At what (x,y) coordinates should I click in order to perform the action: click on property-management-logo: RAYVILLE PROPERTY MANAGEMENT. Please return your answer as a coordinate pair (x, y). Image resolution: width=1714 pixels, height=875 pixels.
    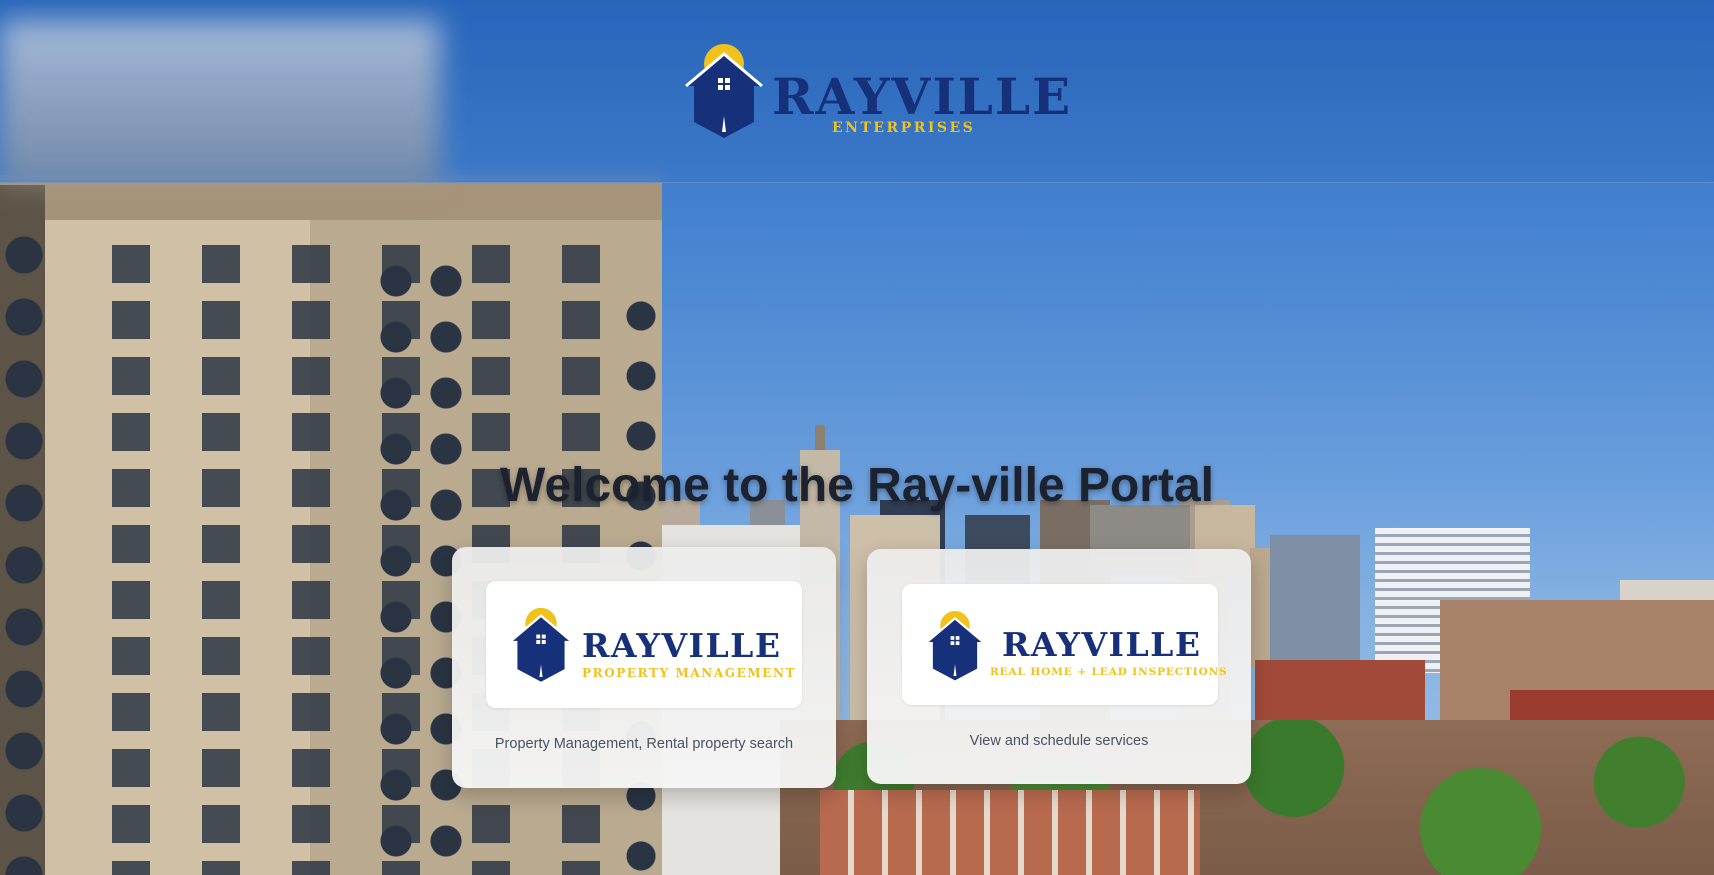
    Looking at the image, I should click on (644, 644).